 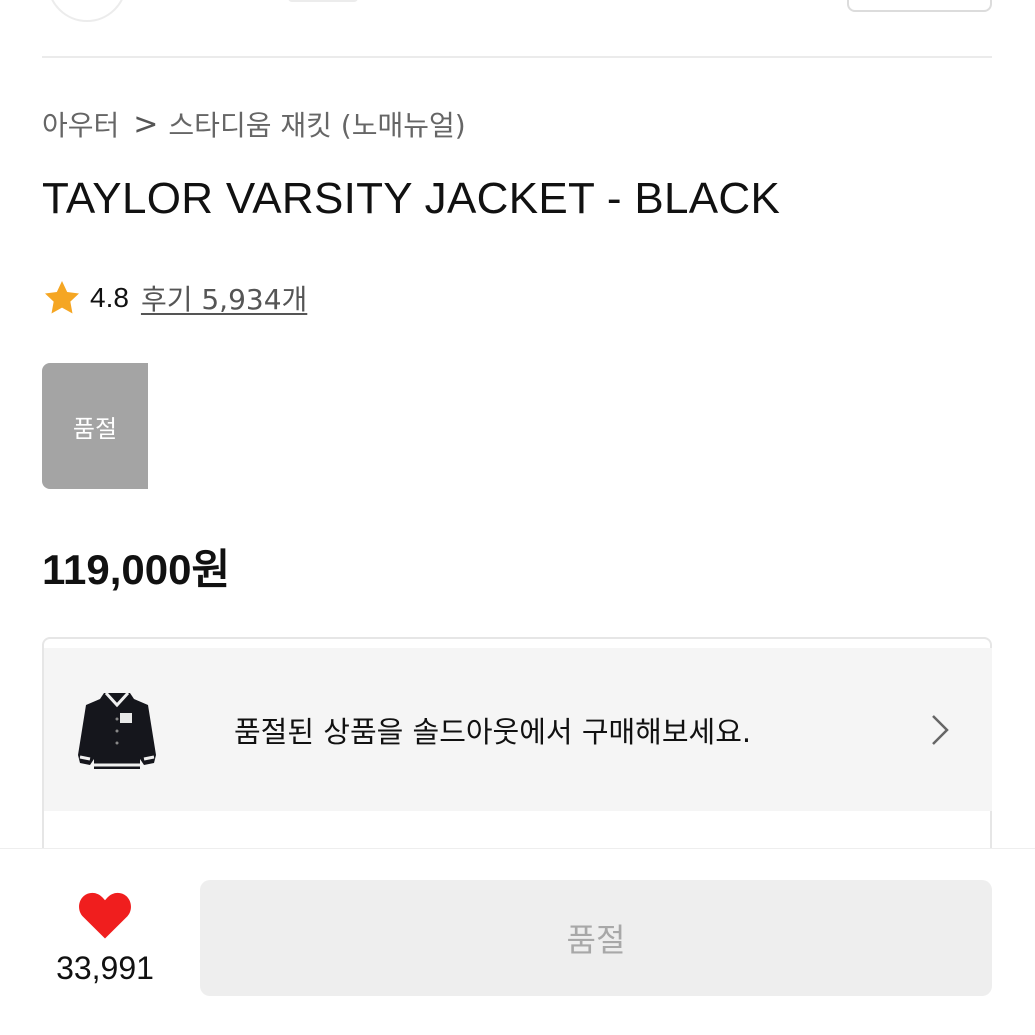 I want to click on varsity-jacket-thumbnail-icon, so click(x=117, y=730).